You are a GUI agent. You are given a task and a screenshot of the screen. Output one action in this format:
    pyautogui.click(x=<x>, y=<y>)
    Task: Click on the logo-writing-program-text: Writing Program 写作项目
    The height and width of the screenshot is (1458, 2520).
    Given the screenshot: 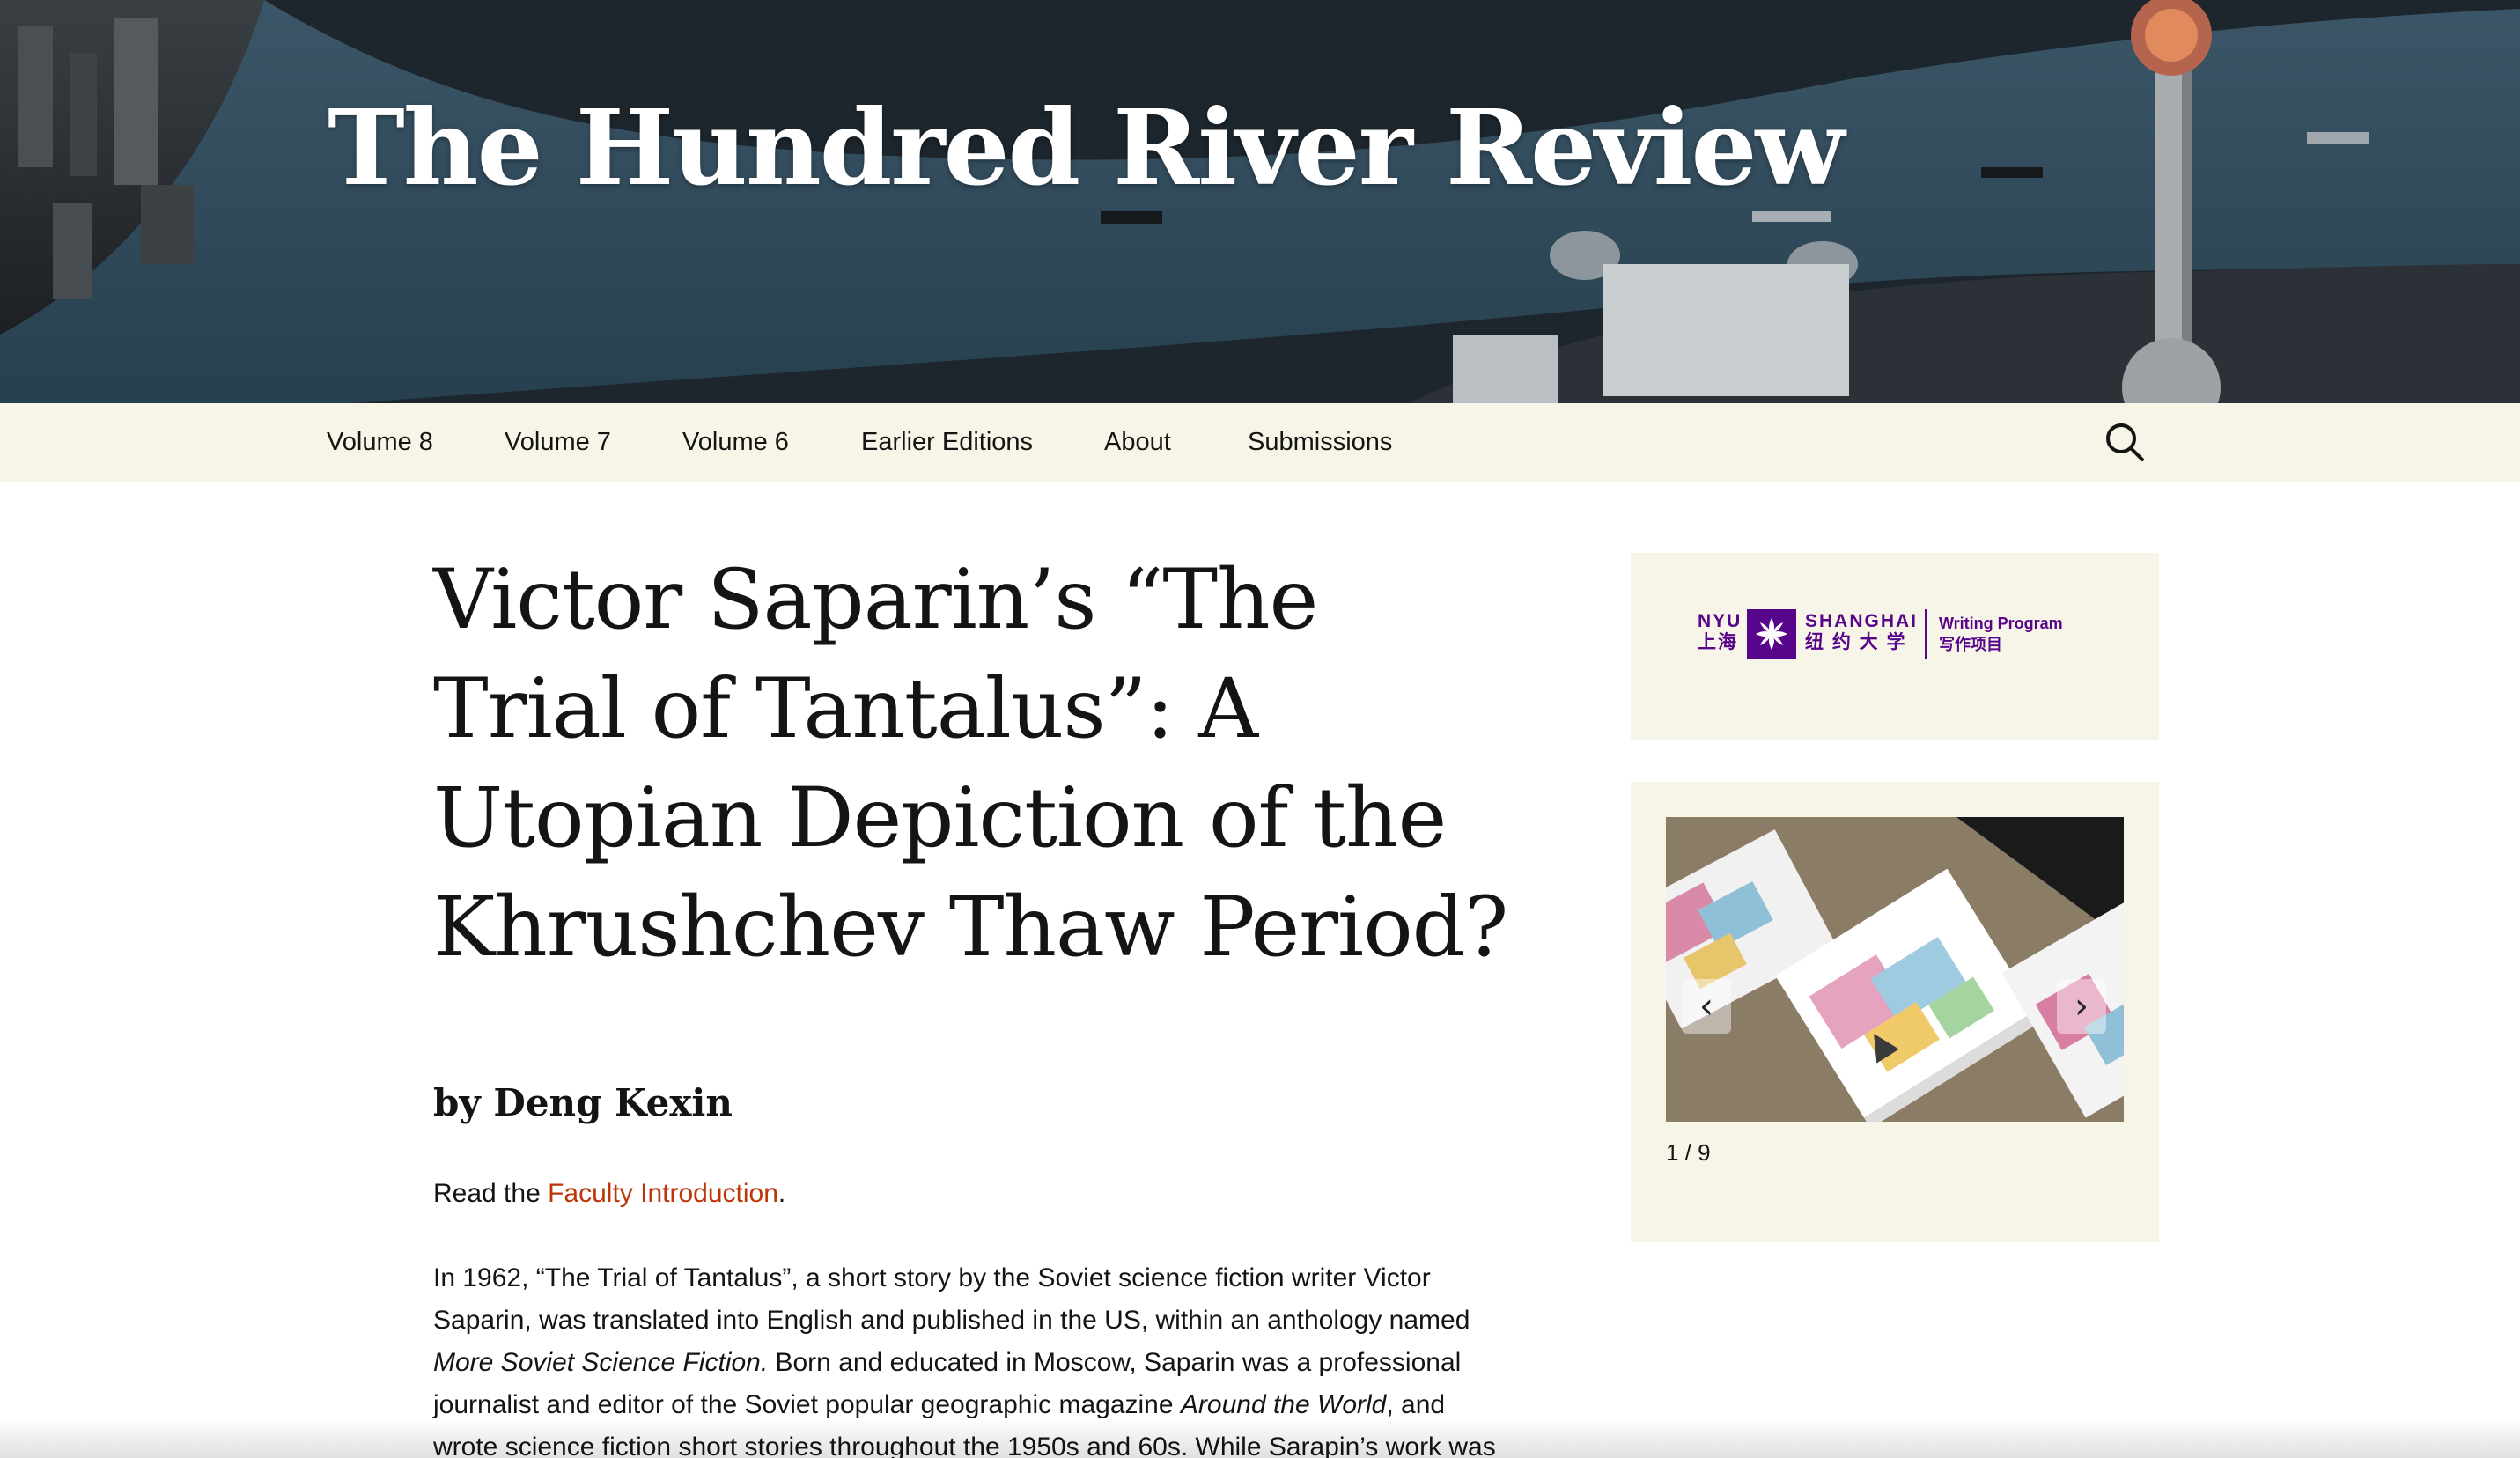 What is the action you would take?
    pyautogui.click(x=2001, y=634)
    